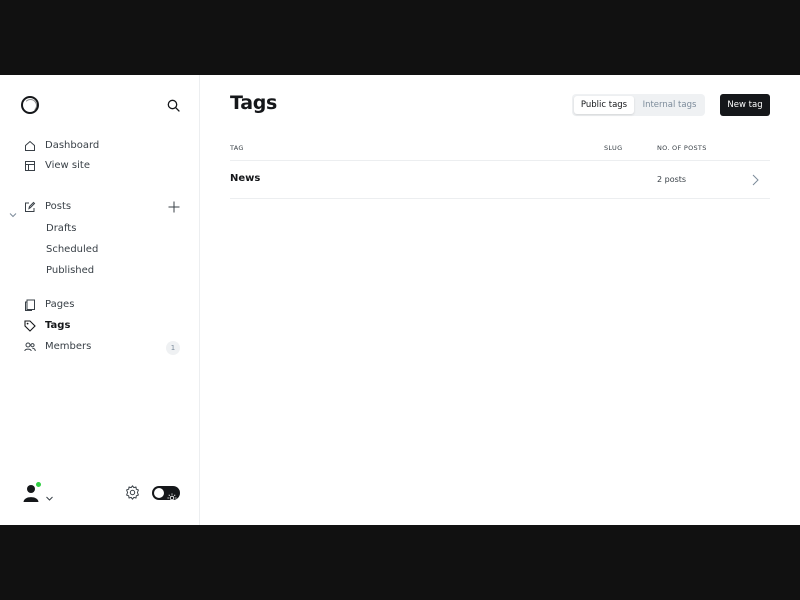 Image resolution: width=800 pixels, height=600 pixels. I want to click on chevron-down-icon, so click(49, 494).